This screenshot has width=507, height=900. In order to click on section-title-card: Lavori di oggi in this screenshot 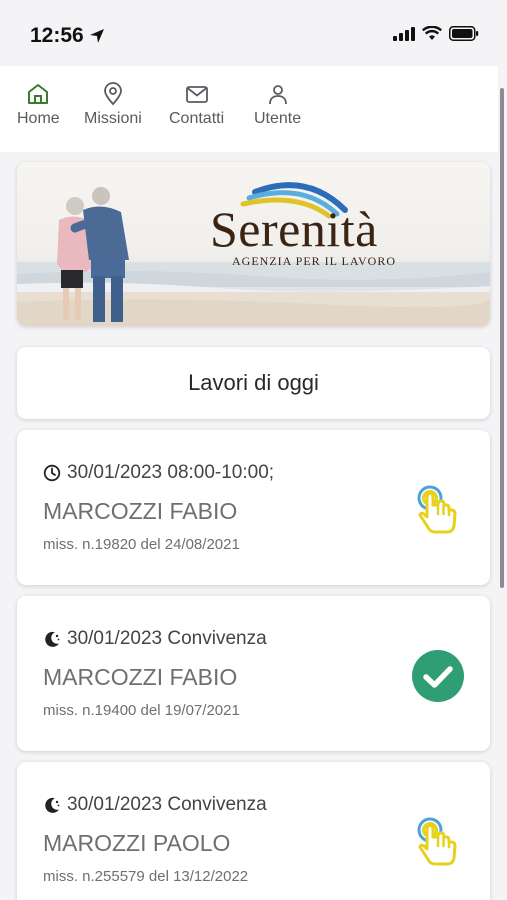, I will do `click(253, 383)`.